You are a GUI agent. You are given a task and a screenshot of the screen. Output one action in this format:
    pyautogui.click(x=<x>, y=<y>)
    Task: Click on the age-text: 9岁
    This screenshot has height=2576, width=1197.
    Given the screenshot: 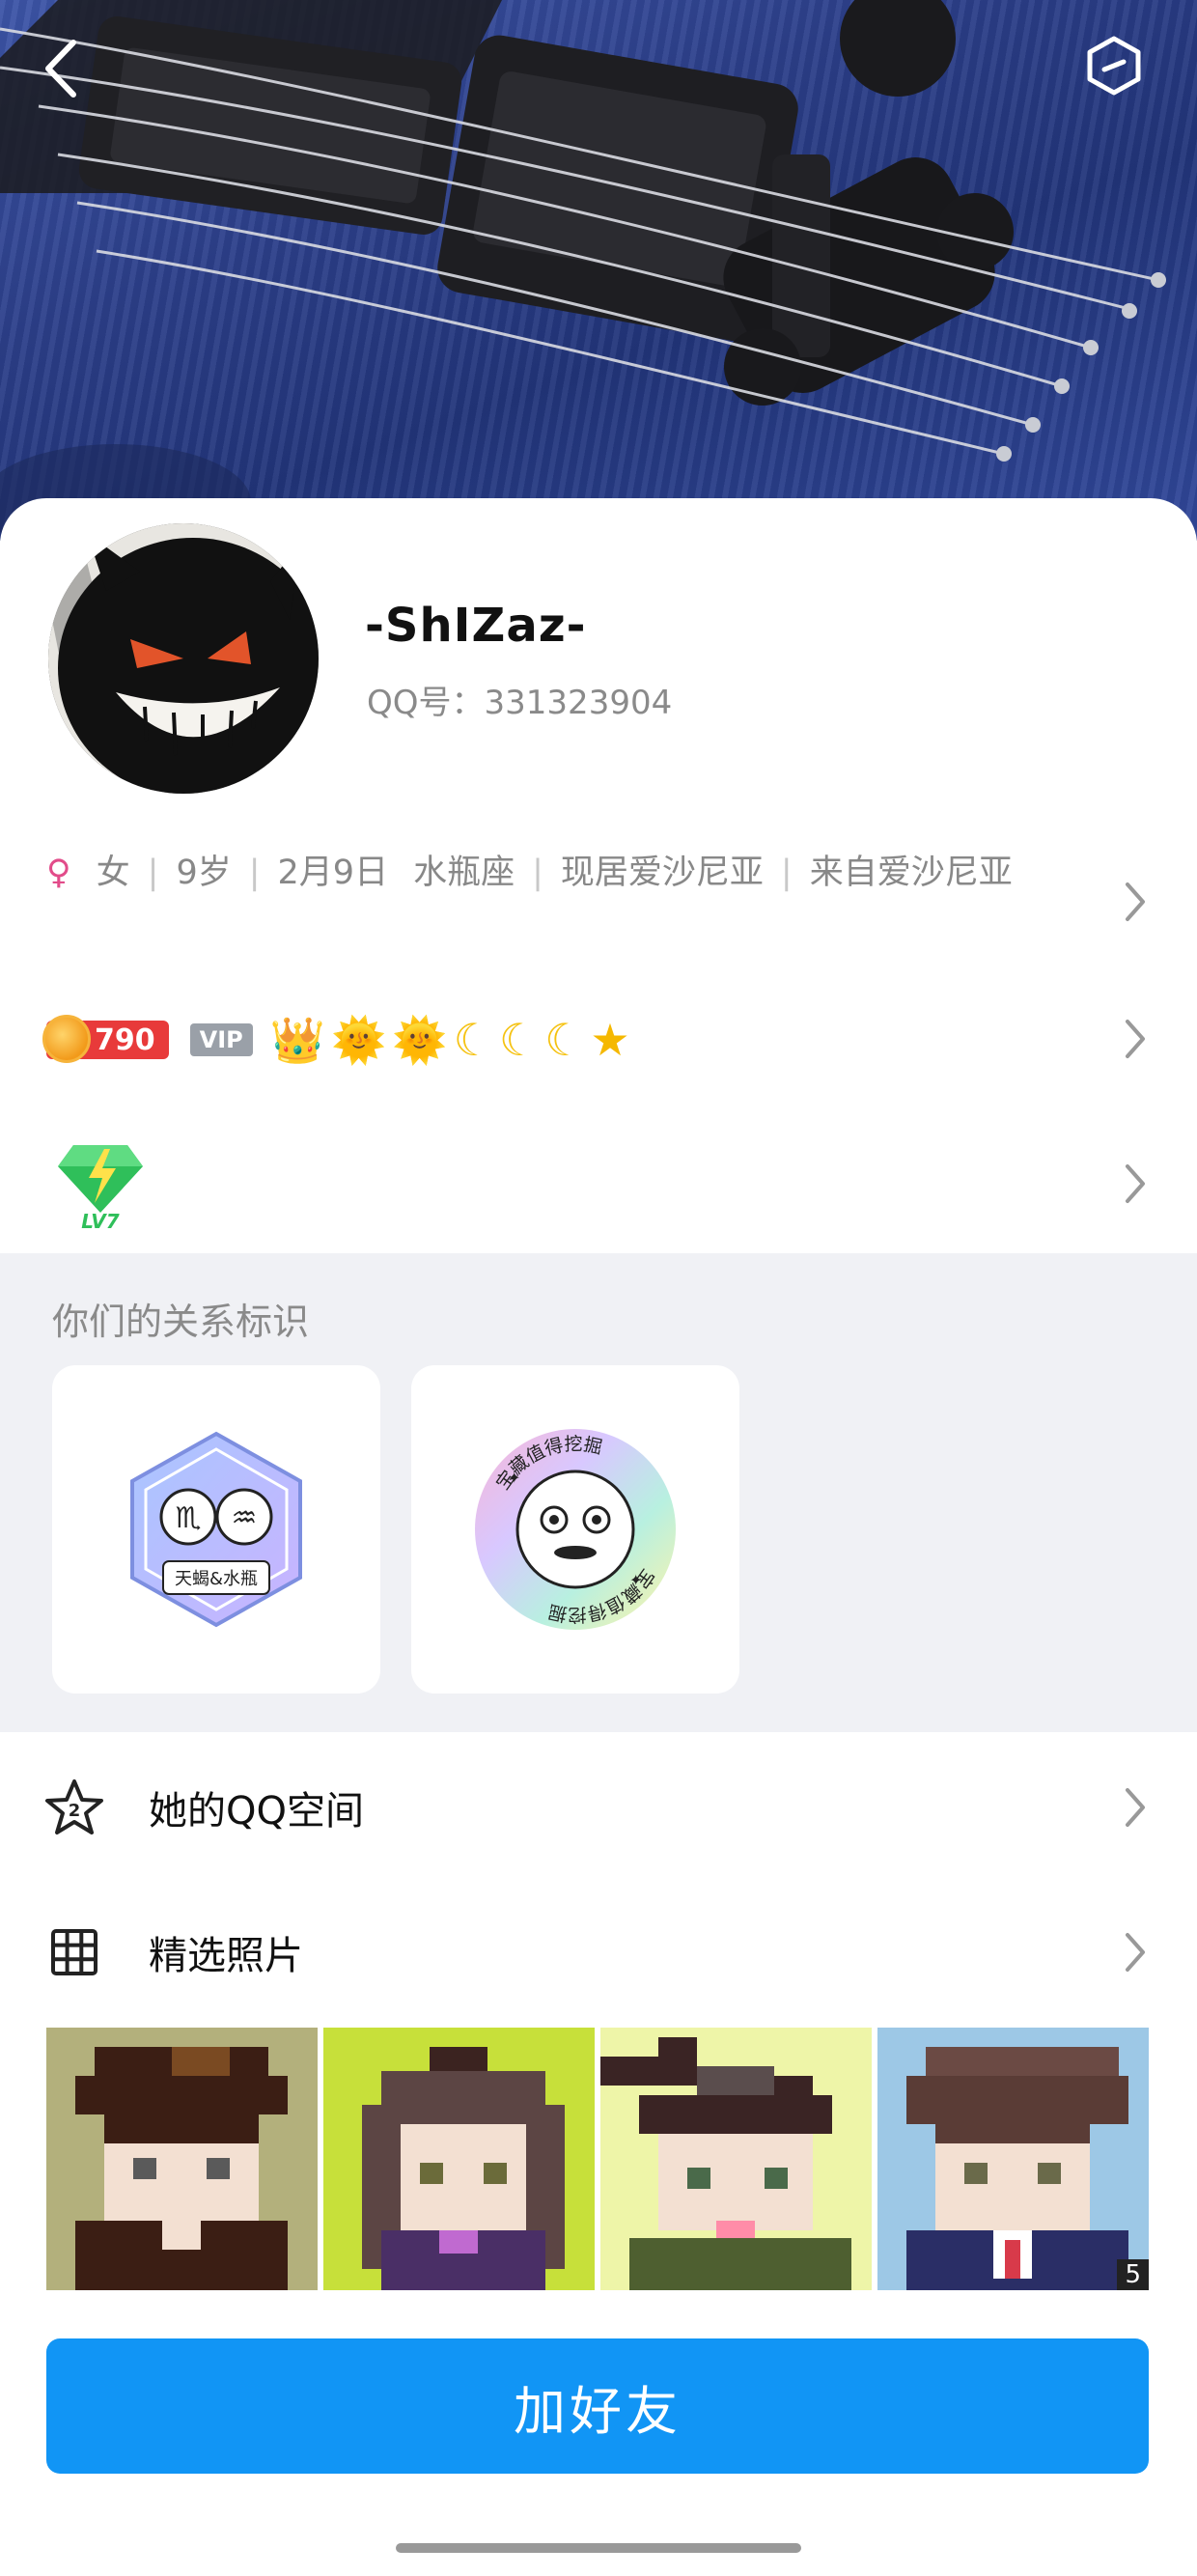 What is the action you would take?
    pyautogui.click(x=204, y=873)
    